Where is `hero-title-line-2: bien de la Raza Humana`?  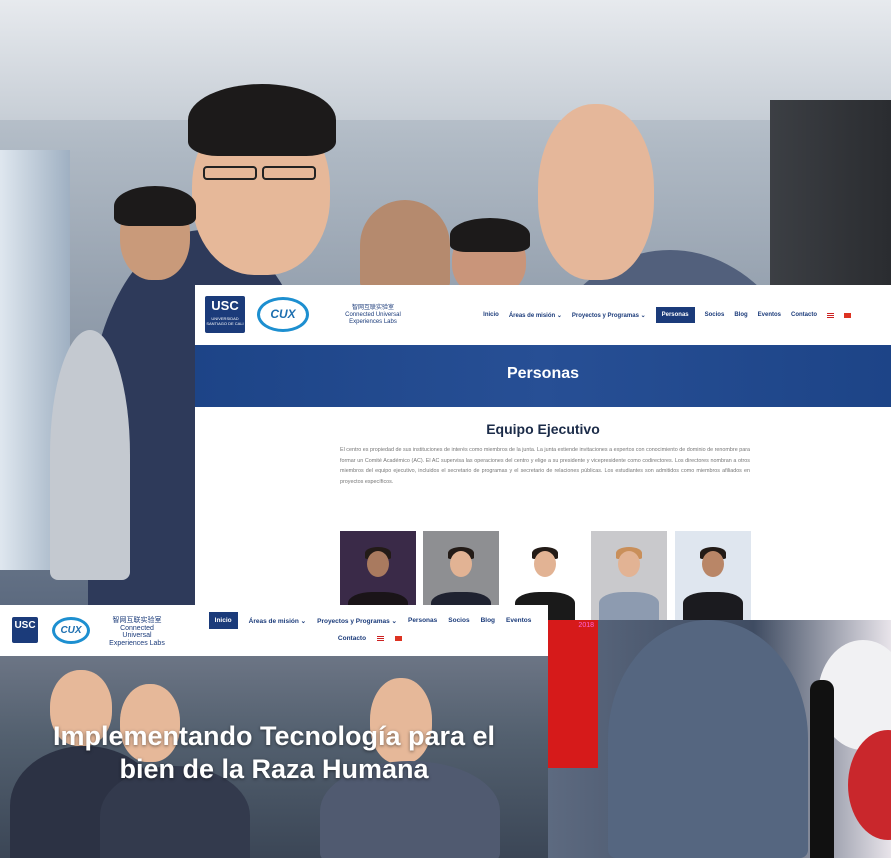 hero-title-line-2: bien de la Raza Humana is located at coordinates (274, 769).